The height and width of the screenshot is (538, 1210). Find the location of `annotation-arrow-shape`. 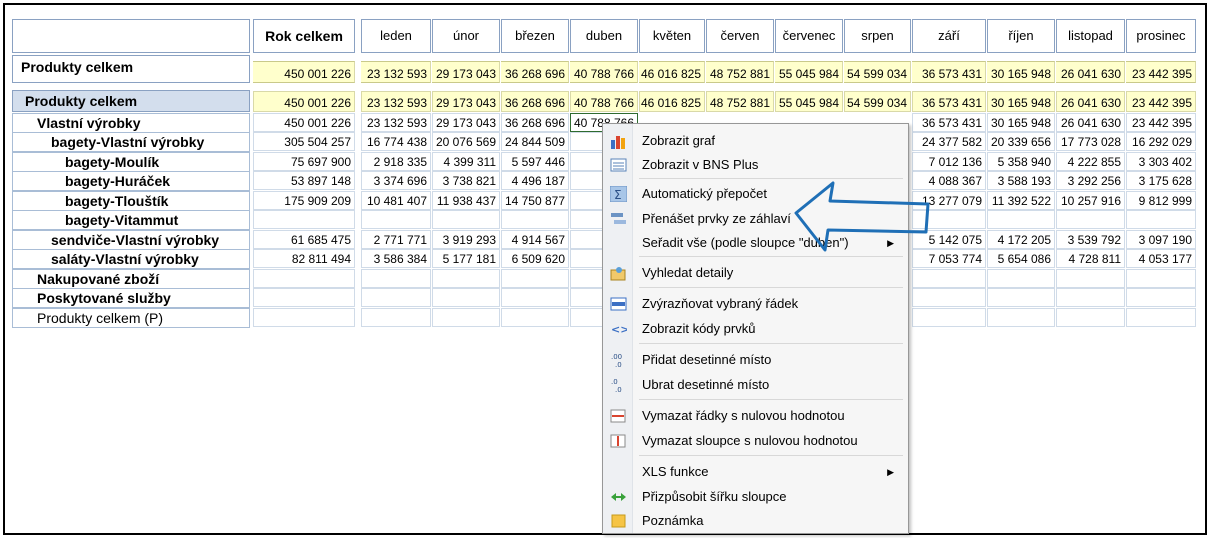

annotation-arrow-shape is located at coordinates (862, 216).